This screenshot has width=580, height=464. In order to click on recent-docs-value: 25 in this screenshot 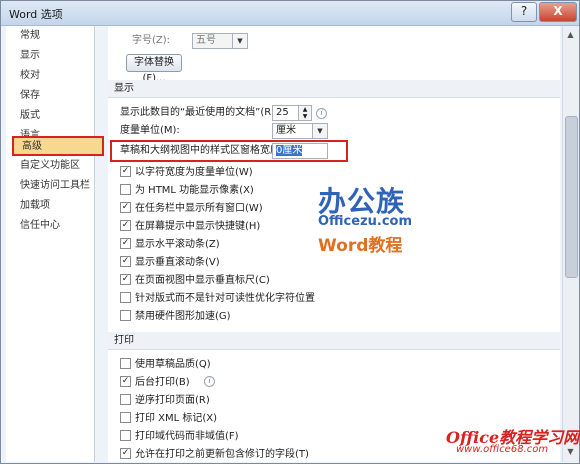, I will do `click(282, 112)`.